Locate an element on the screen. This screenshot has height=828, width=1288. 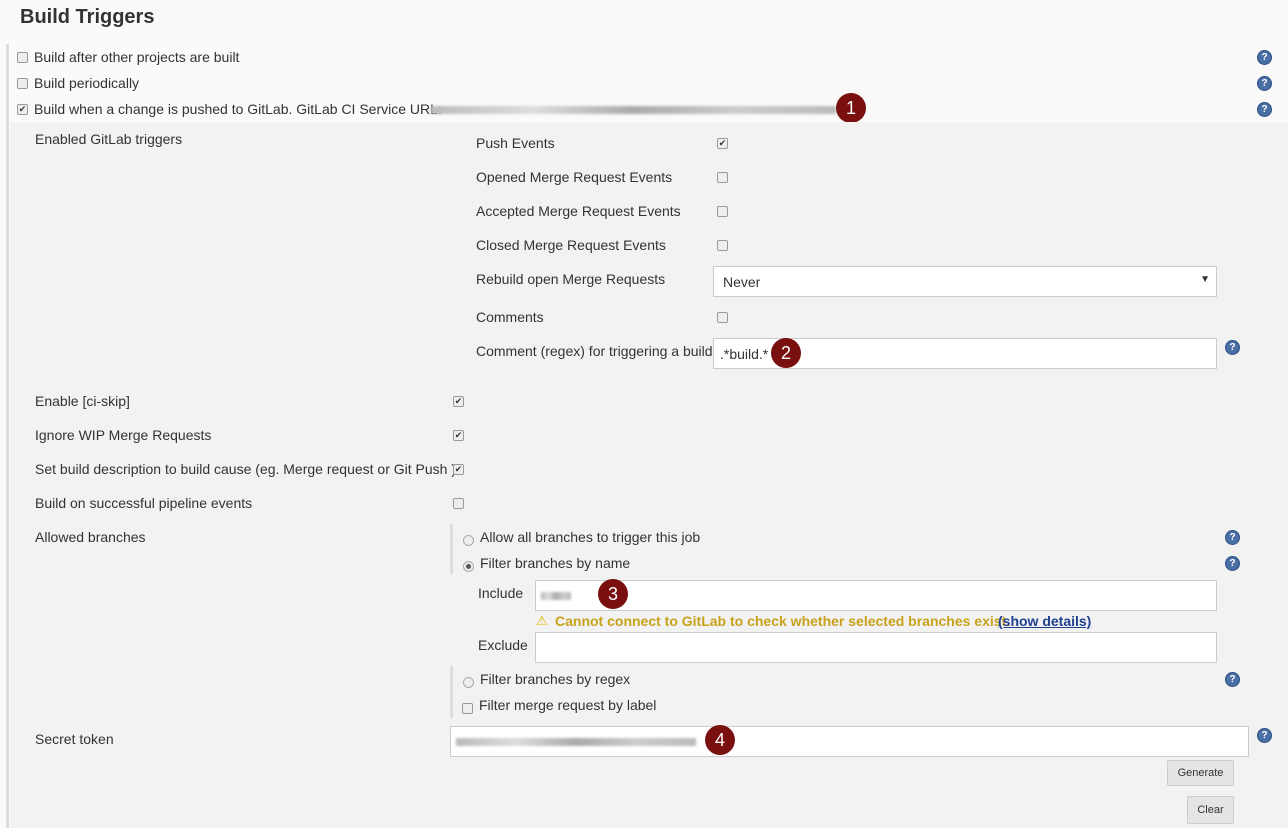
dropdown-arrow-icon: ▼ is located at coordinates (1205, 279).